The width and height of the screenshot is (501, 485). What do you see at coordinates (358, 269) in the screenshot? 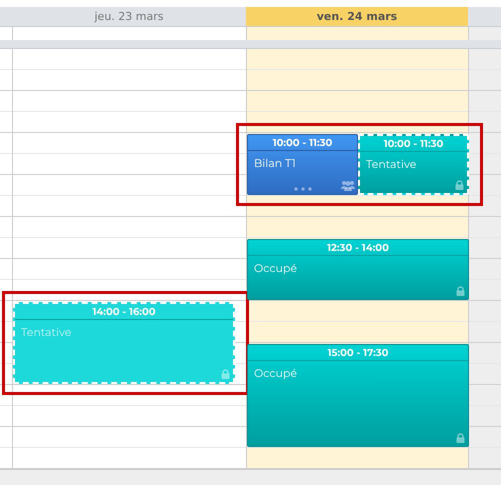
I see `event-card: 12:30 - 14:00 Occupé` at bounding box center [358, 269].